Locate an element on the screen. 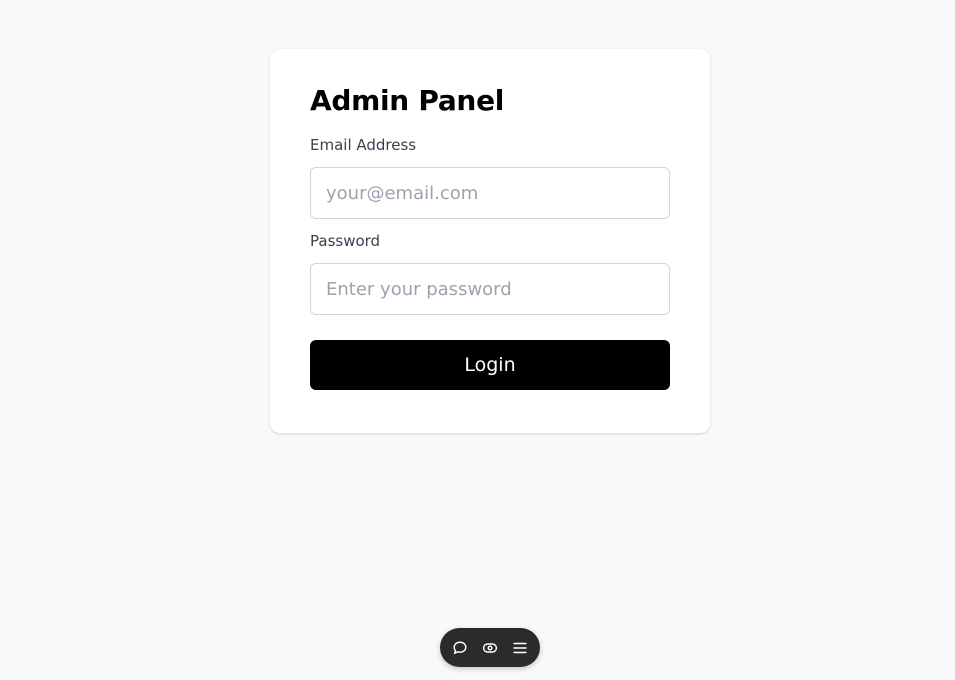 Image resolution: width=955 pixels, height=680 pixels. menu-icon is located at coordinates (520, 648).